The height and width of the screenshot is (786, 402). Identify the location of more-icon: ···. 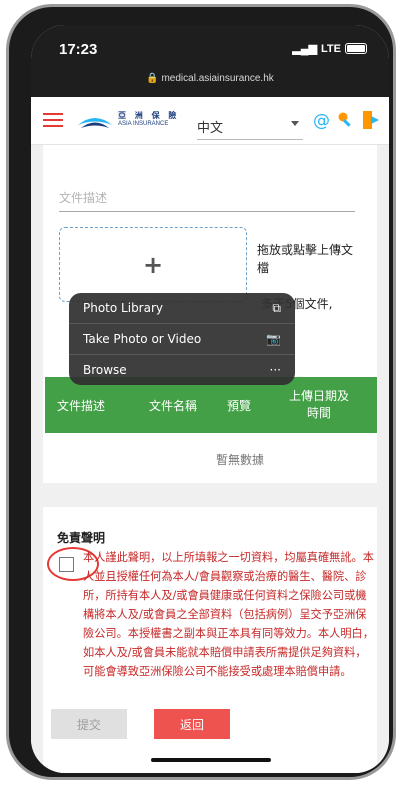
(275, 370).